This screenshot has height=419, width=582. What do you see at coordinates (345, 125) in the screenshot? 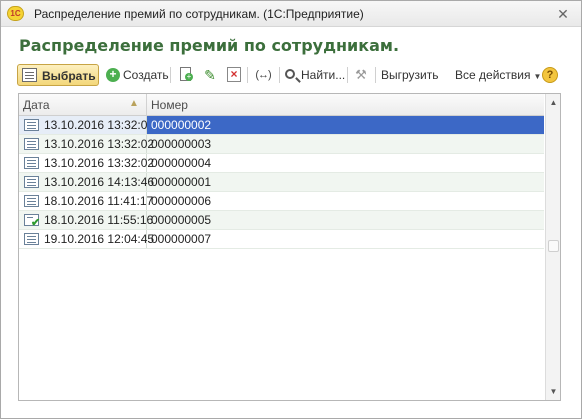
I see `number-cell: 000000002` at bounding box center [345, 125].